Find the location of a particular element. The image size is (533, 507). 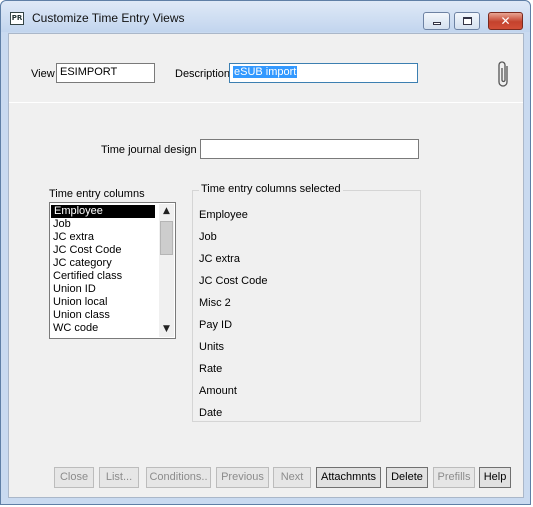

scrollbar-thumb is located at coordinates (166, 238).